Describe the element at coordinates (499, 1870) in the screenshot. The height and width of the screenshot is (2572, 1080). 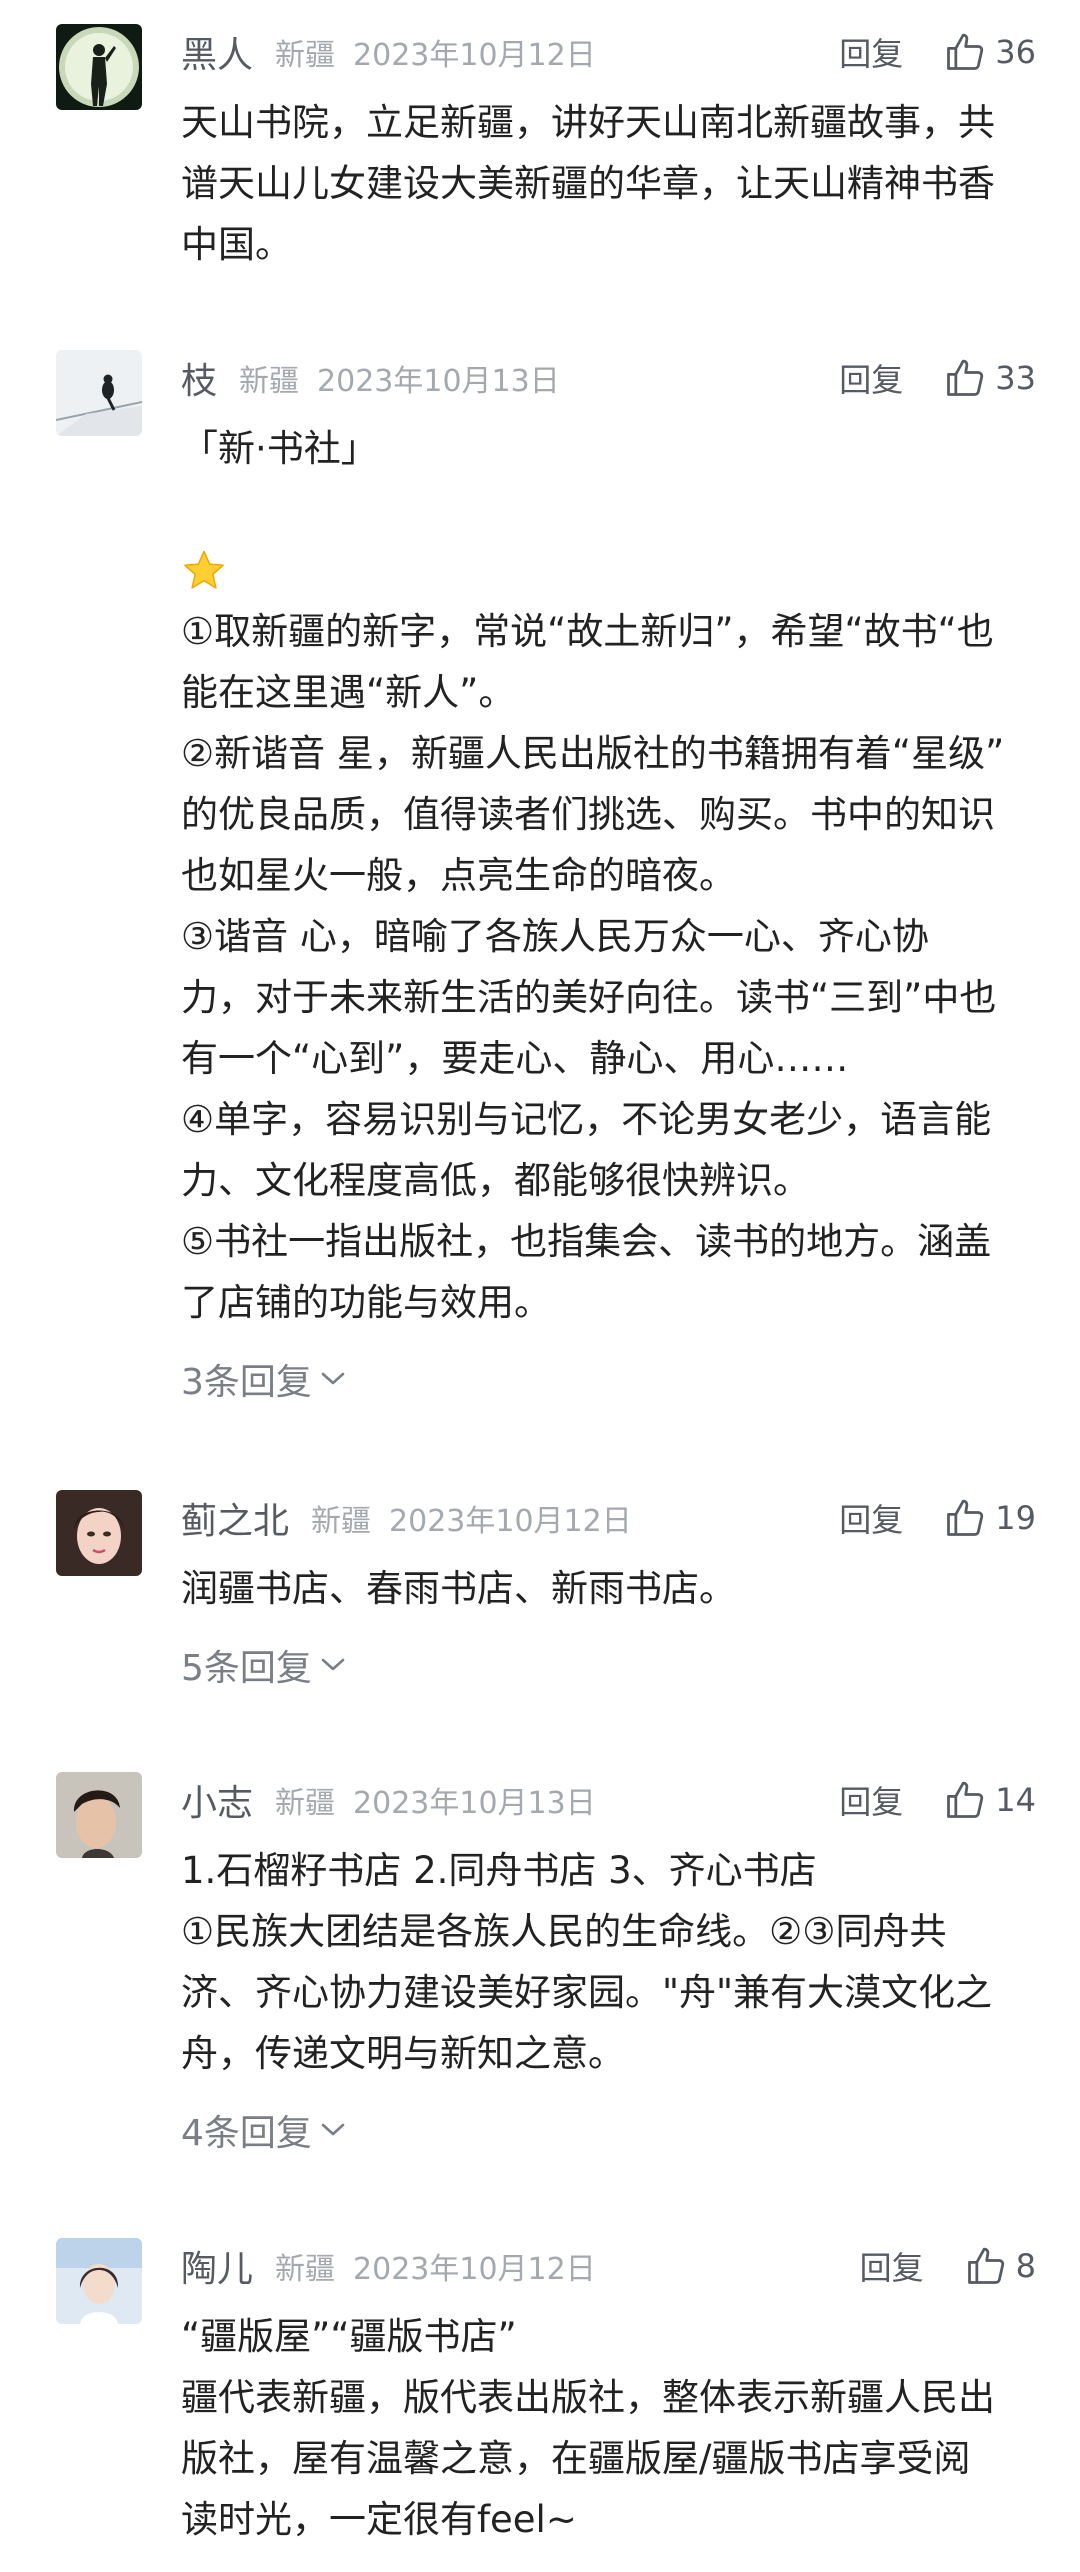
I see `comment-text-line: 1.石榴籽书店 2.同舟书店 3、齐心书店` at that location.